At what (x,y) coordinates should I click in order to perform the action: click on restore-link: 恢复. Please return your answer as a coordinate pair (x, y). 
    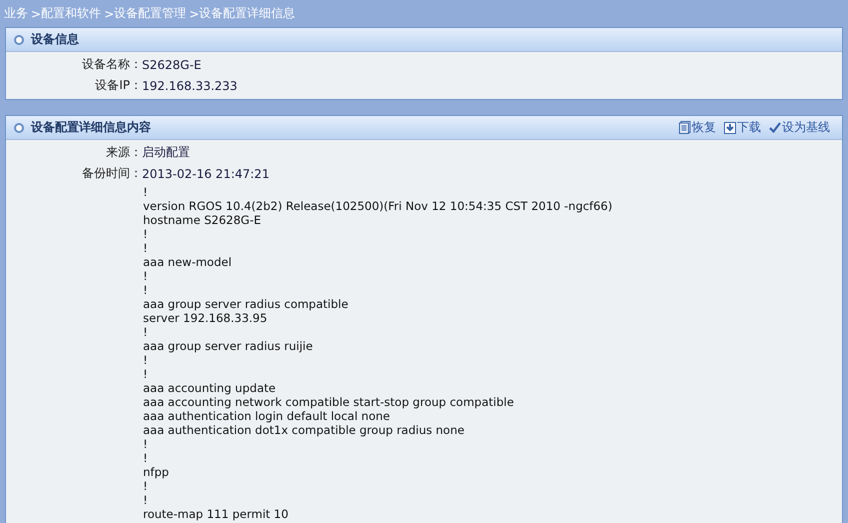
    Looking at the image, I should click on (697, 127).